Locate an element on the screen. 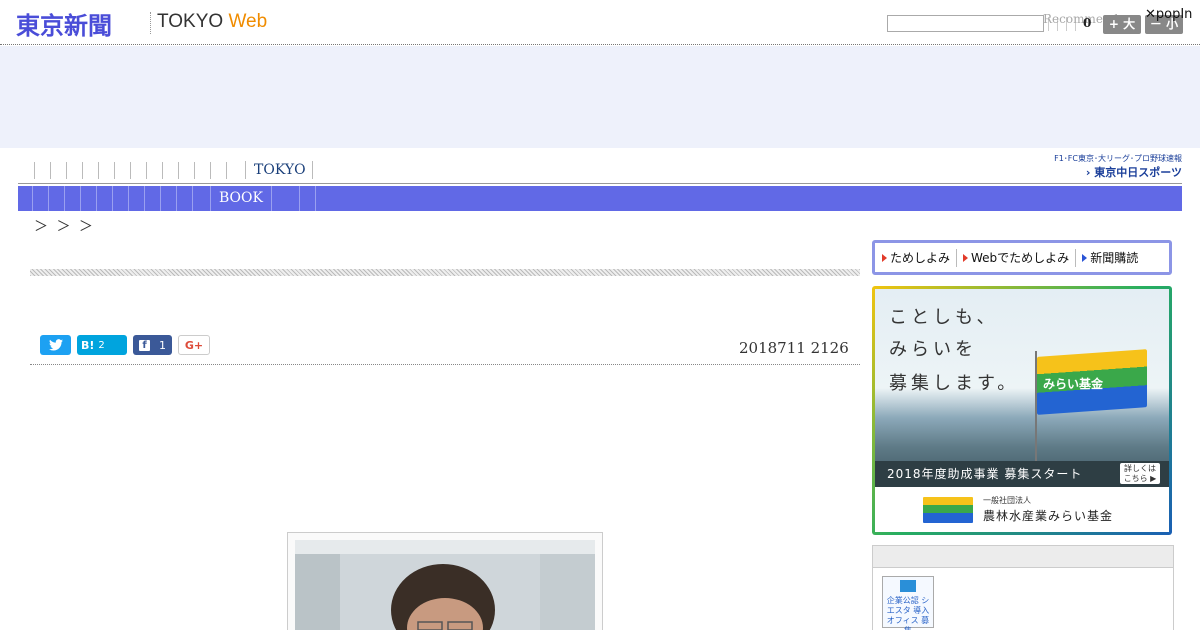 This screenshot has width=1200, height=630. primary-nav-items is located at coordinates (138, 170).